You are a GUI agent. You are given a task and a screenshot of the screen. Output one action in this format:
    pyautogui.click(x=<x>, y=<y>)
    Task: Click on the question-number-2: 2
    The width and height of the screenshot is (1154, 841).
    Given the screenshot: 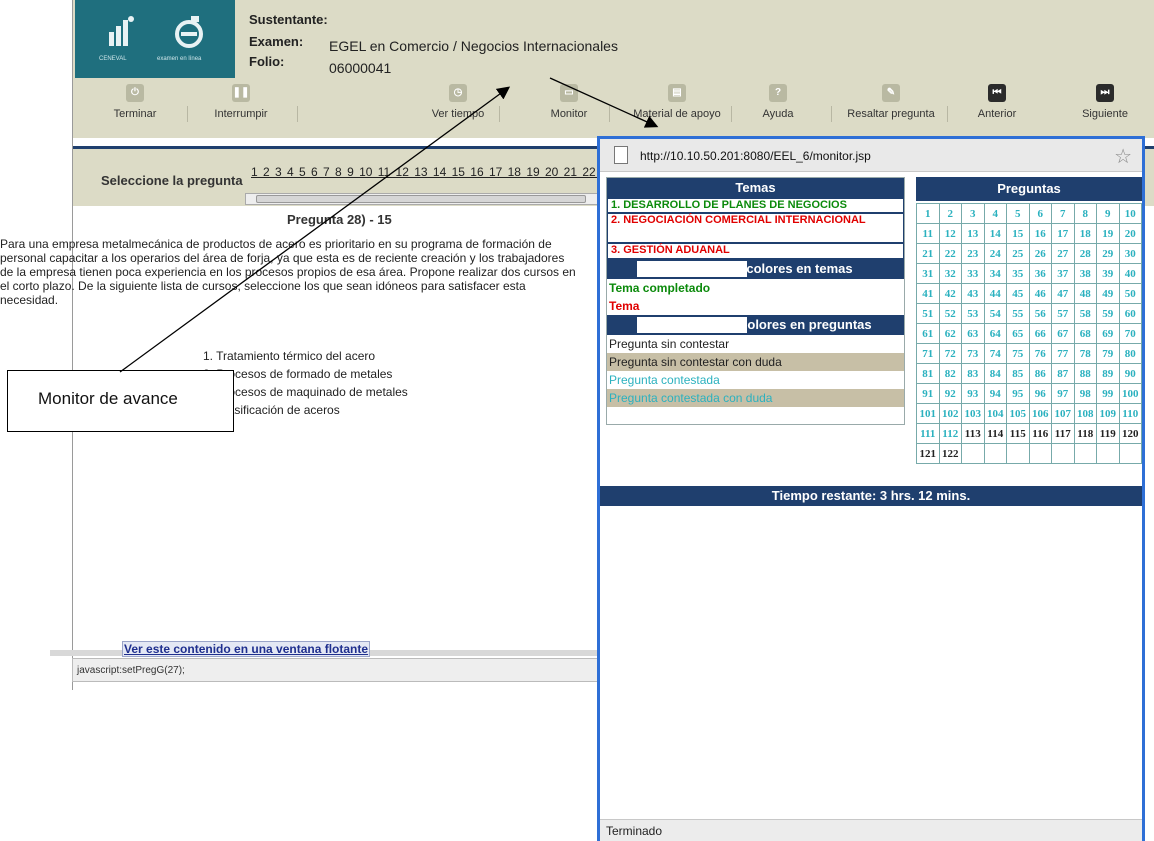 What is the action you would take?
    pyautogui.click(x=950, y=213)
    